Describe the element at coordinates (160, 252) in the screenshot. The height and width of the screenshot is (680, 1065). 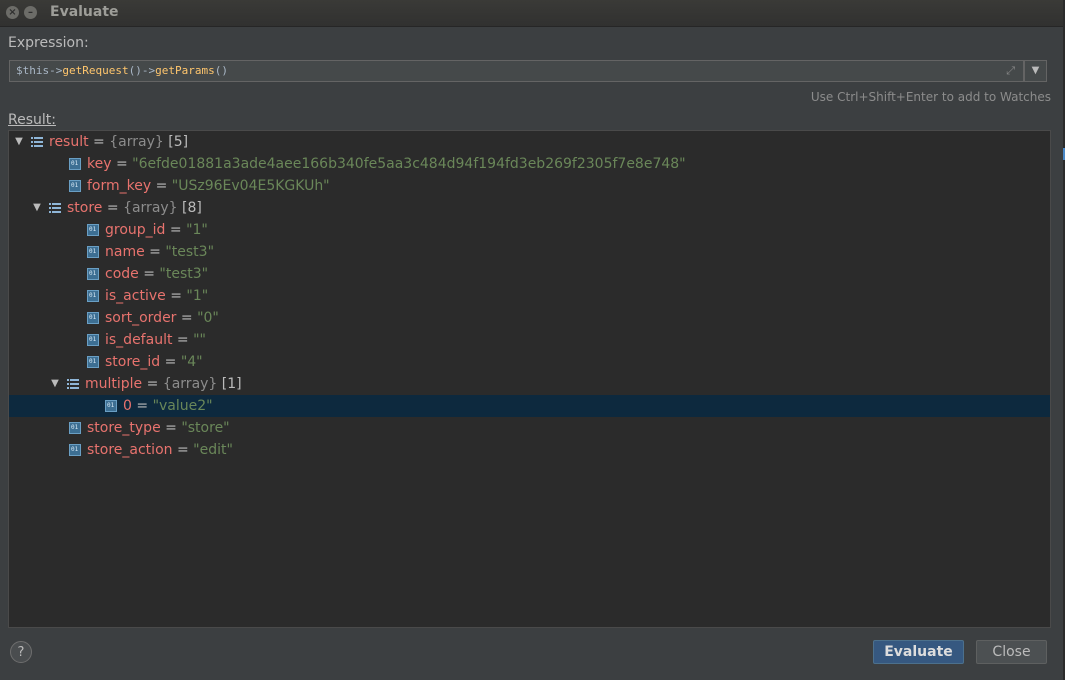
I see `node-text: name = "test3"` at that location.